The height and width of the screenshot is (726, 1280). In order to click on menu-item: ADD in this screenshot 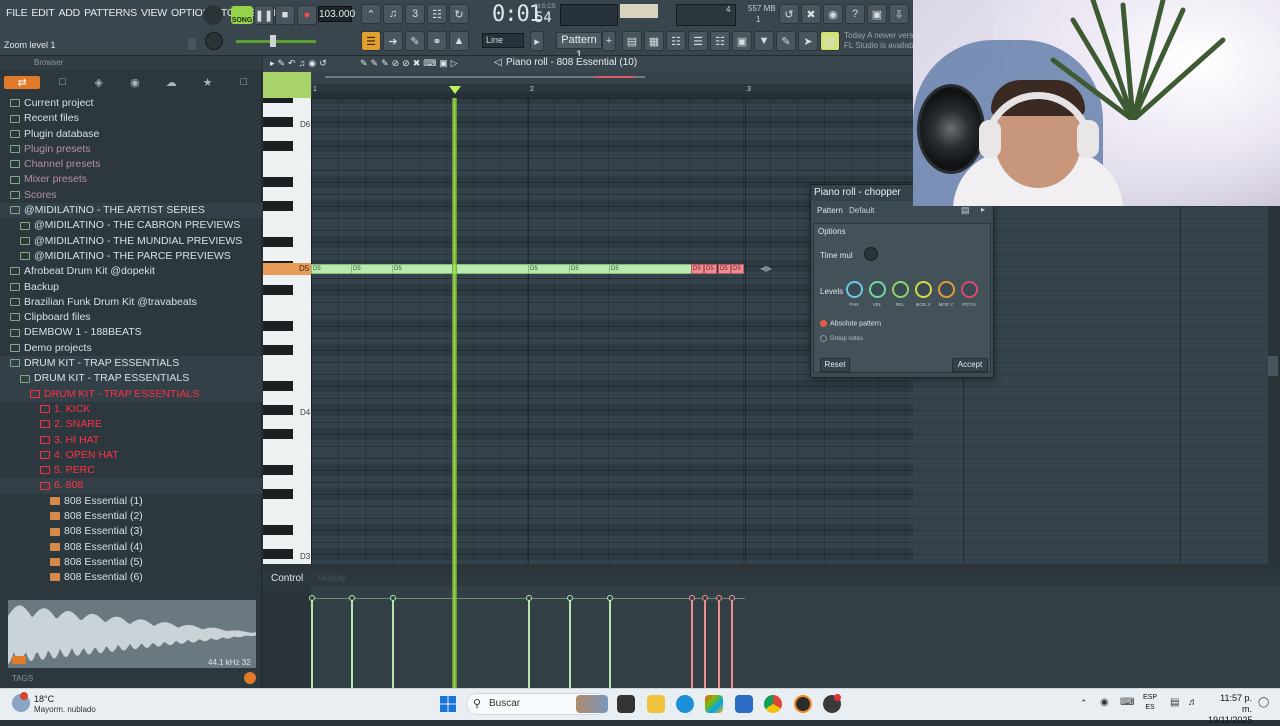, I will do `click(70, 13)`.